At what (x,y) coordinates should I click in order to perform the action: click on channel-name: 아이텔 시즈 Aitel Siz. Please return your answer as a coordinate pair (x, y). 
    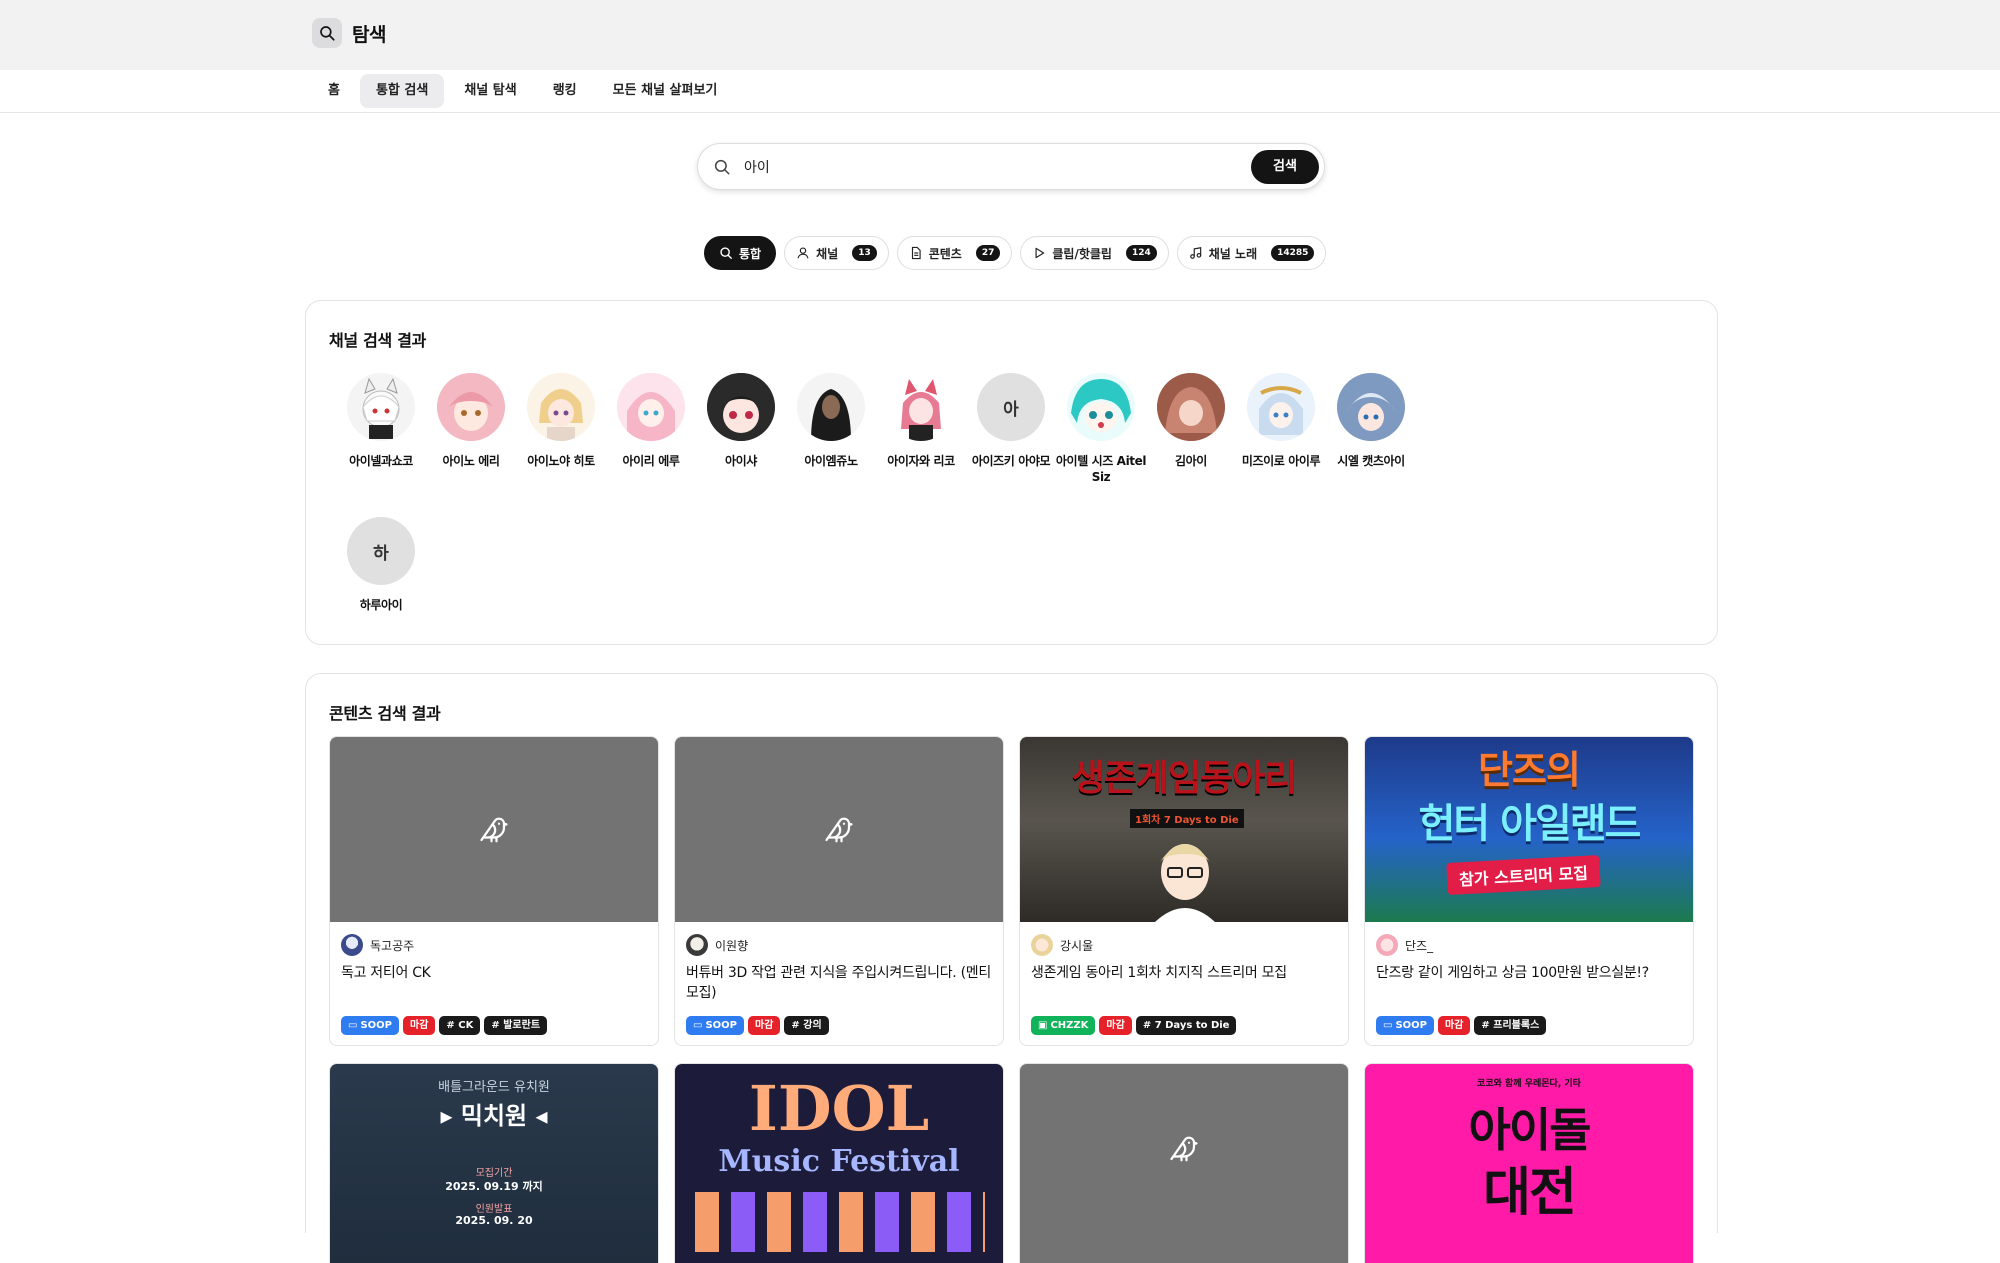
    Looking at the image, I should click on (1101, 469).